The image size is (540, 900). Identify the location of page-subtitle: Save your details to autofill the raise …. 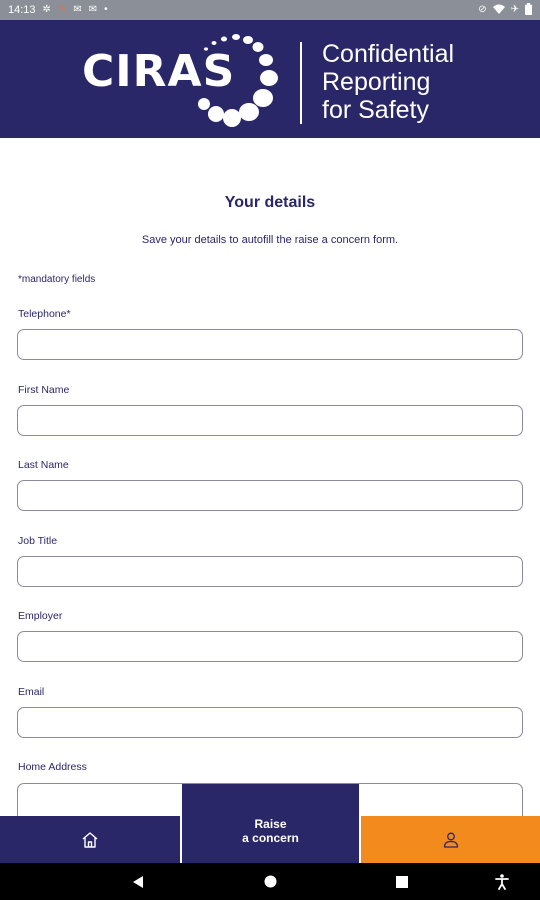
(270, 240).